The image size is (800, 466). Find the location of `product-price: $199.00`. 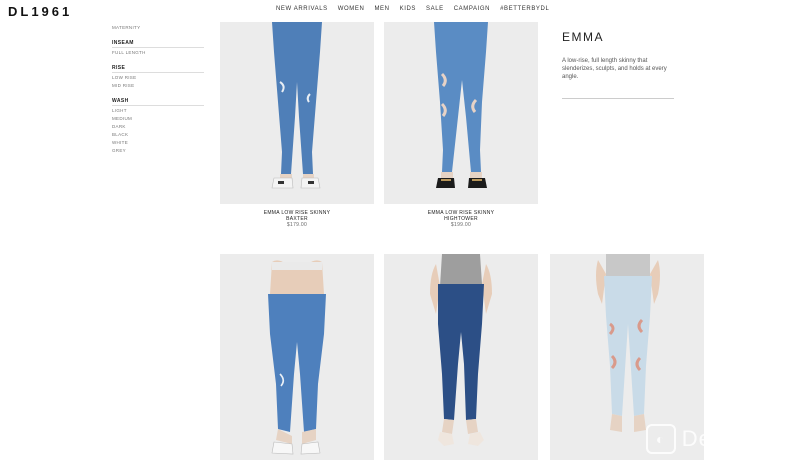

product-price: $199.00 is located at coordinates (461, 225).